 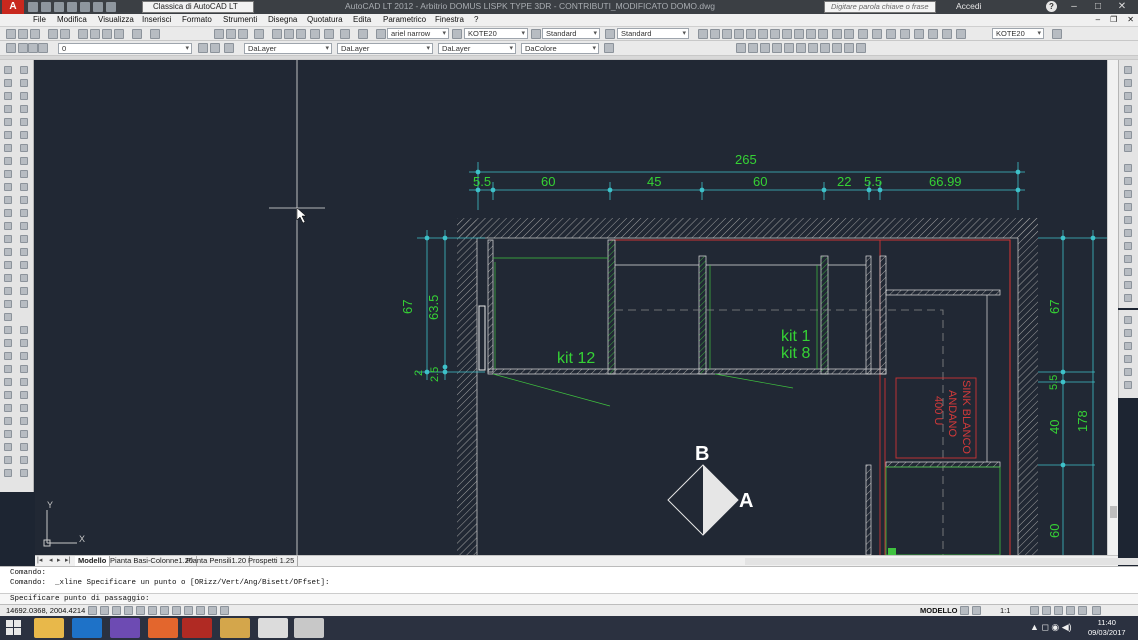 What do you see at coordinates (24, 83) in the screenshot?
I see `copy-object-icon` at bounding box center [24, 83].